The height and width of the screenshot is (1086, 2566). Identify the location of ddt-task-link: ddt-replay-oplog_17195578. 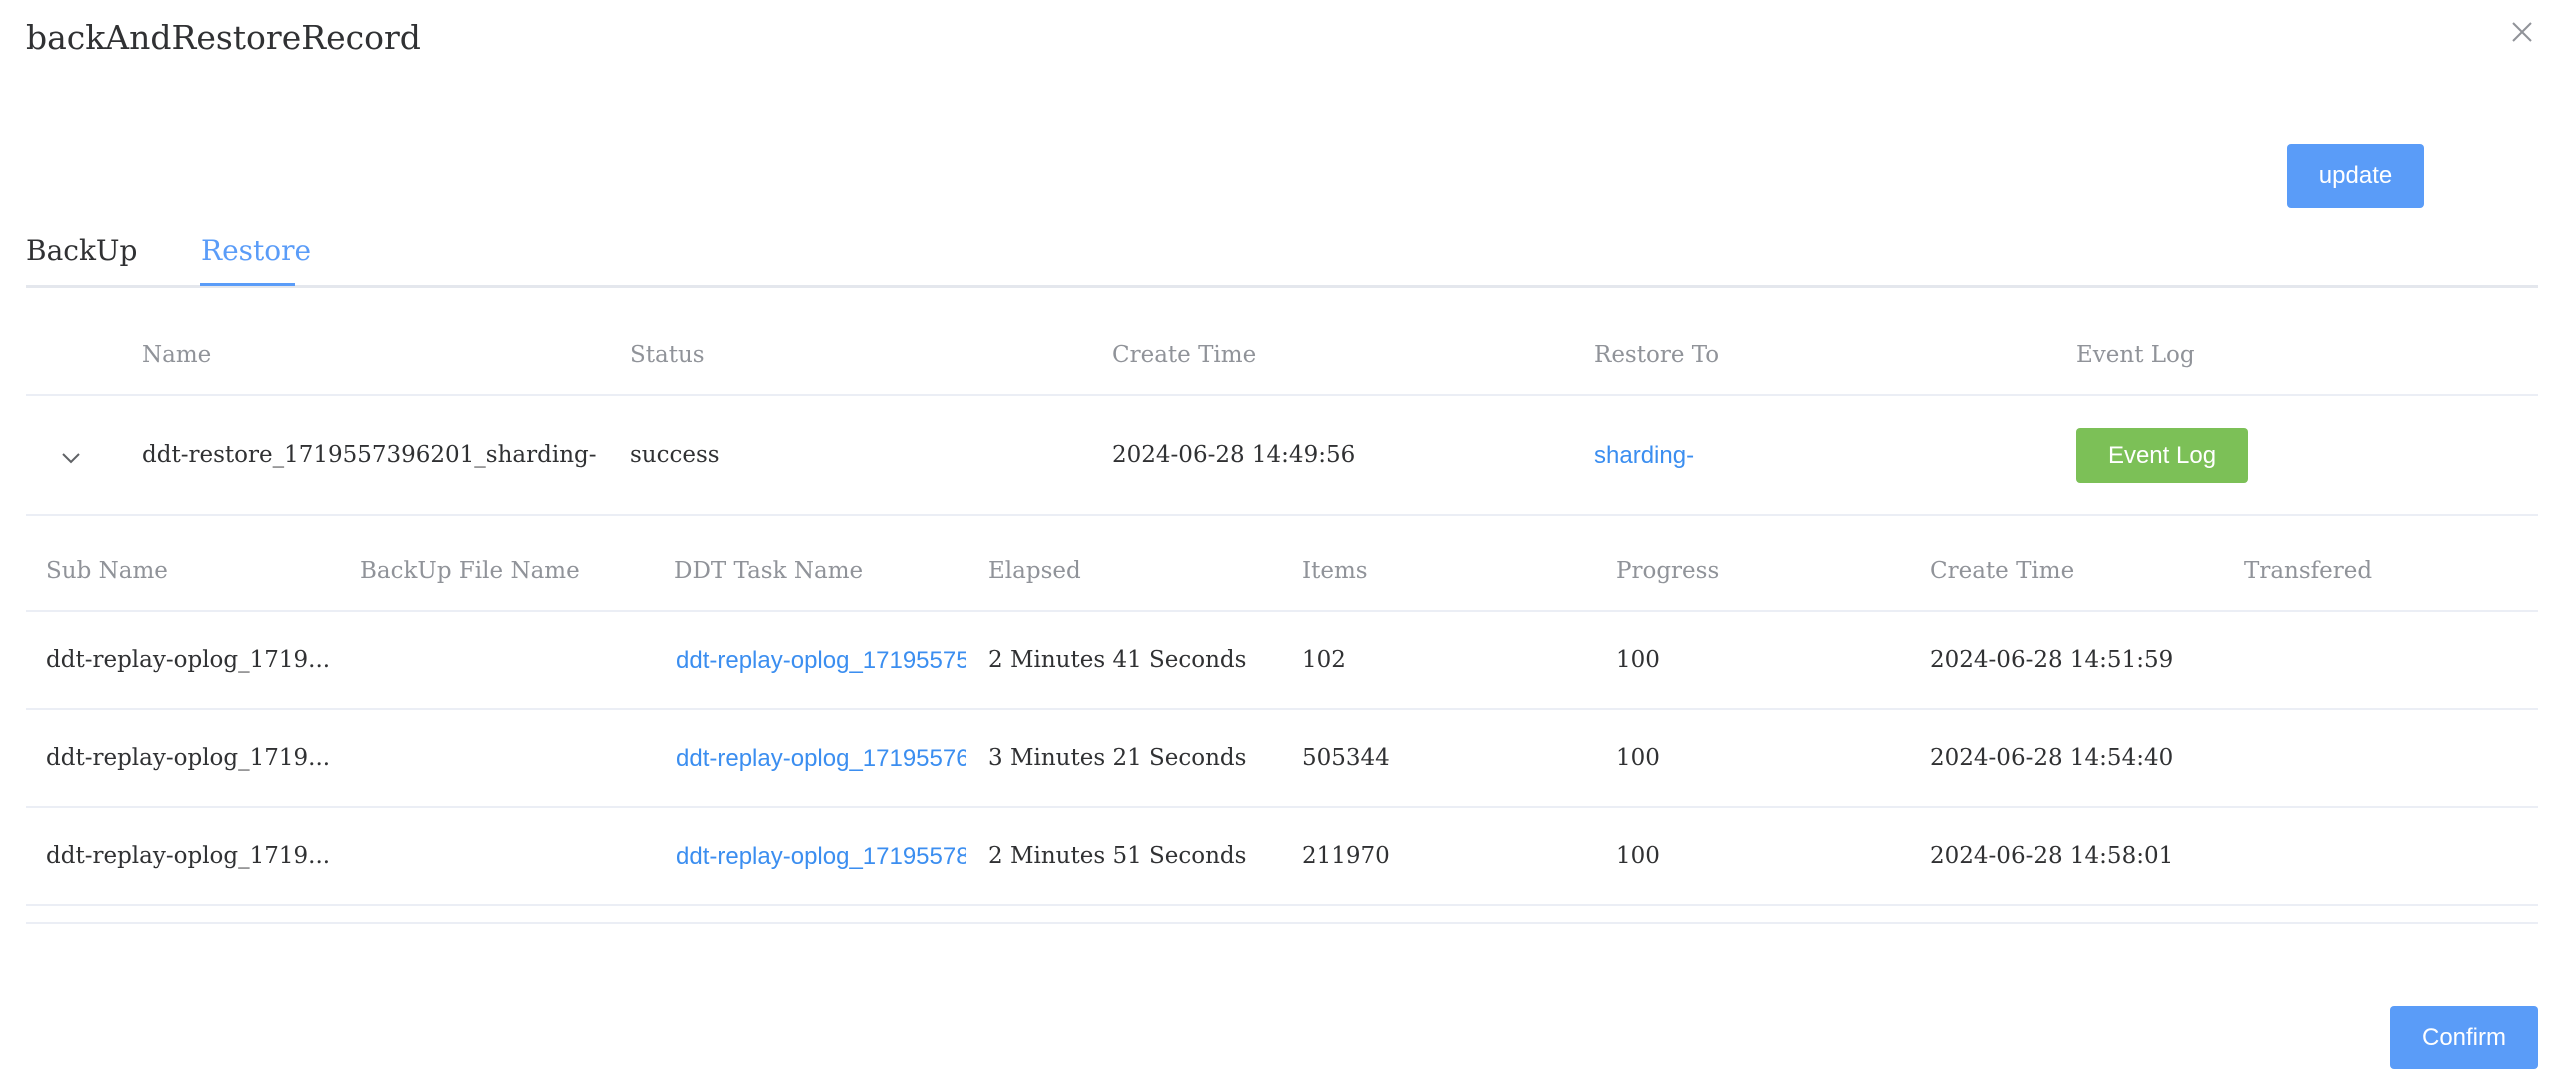
(821, 857).